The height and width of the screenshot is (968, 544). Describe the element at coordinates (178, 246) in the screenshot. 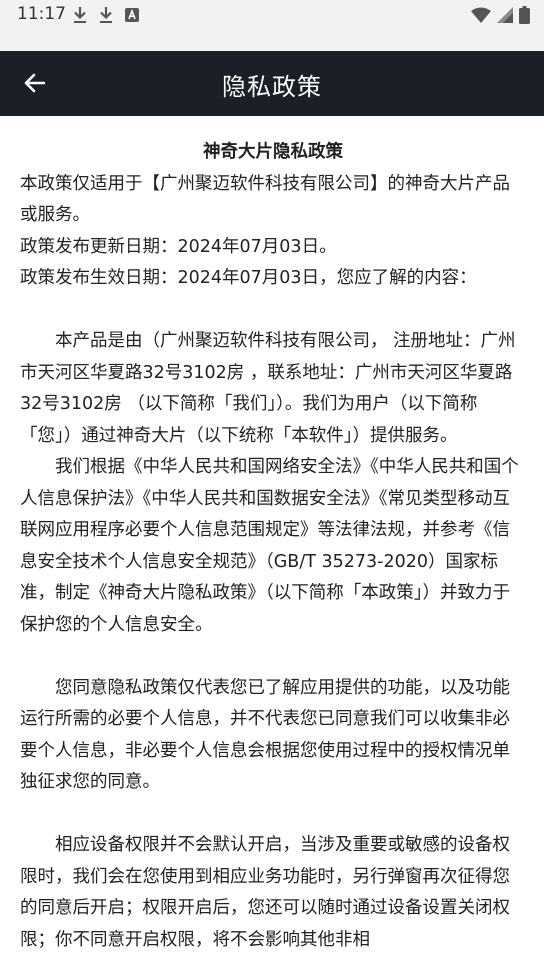

I see `intro-line: 政策发布更新日期：2024年07月03日。` at that location.